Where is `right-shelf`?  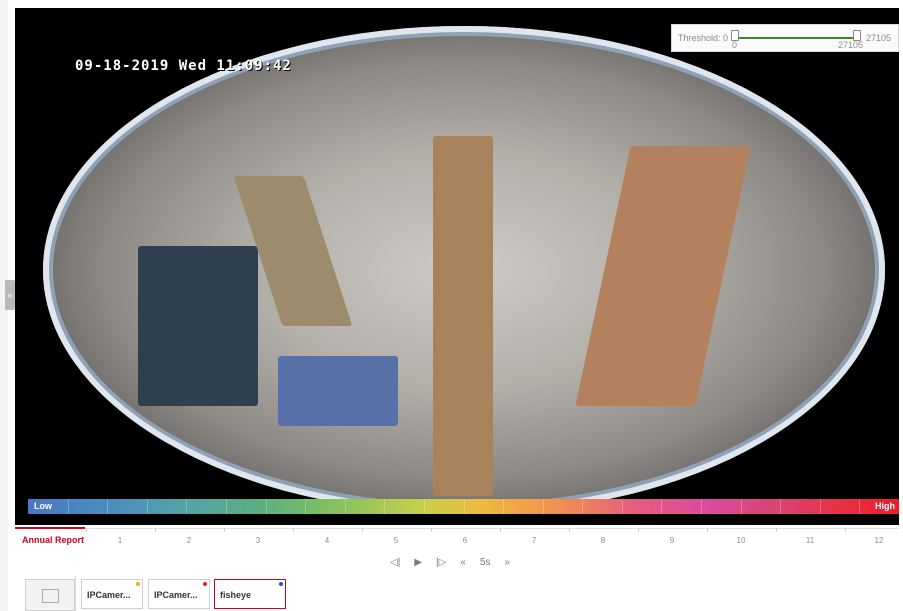
right-shelf is located at coordinates (663, 276).